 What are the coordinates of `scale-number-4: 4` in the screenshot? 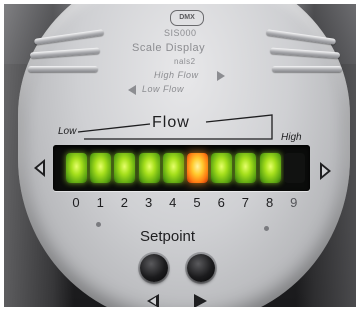 It's located at (173, 202).